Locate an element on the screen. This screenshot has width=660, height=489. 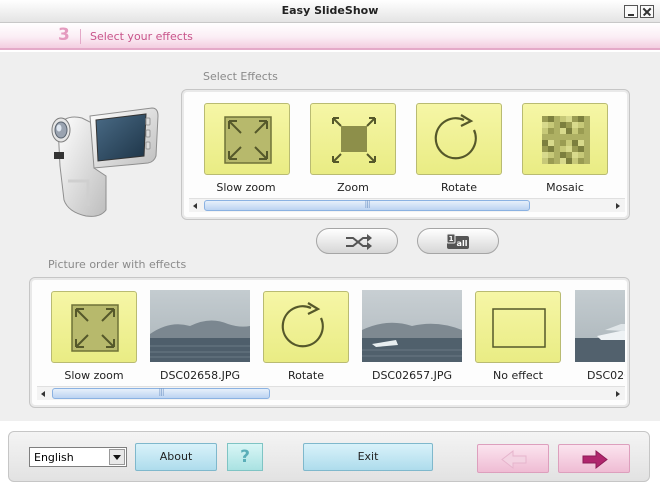
order-tile-rotate is located at coordinates (306, 327).